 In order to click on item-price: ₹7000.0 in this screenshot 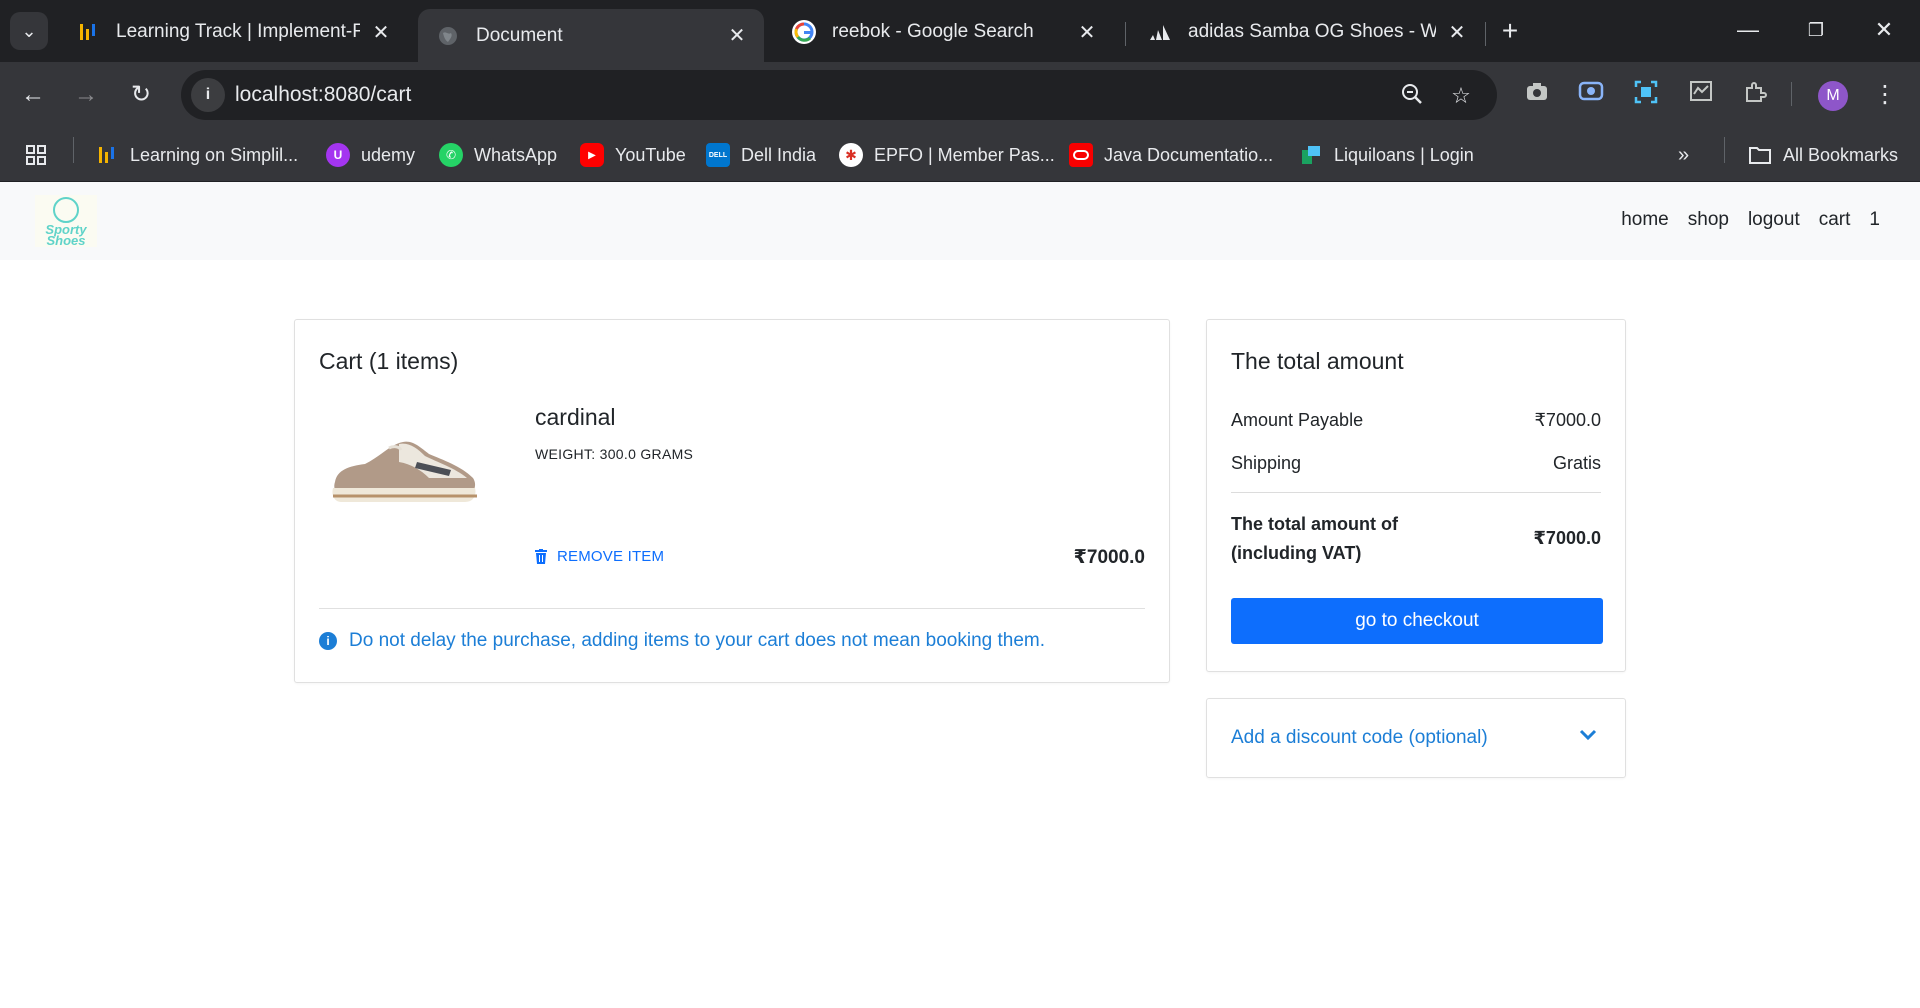, I will do `click(1109, 557)`.